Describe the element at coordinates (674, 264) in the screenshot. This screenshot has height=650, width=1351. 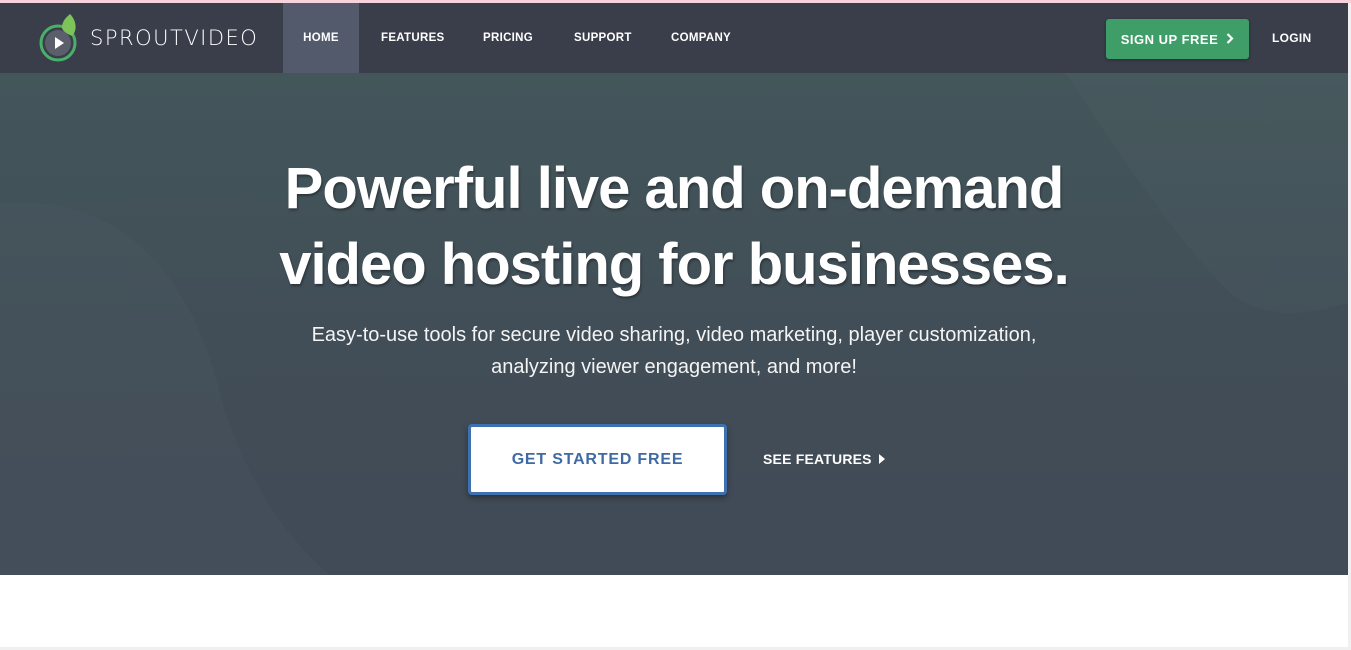
I see `headline-line-2: video hosting for businesses.` at that location.